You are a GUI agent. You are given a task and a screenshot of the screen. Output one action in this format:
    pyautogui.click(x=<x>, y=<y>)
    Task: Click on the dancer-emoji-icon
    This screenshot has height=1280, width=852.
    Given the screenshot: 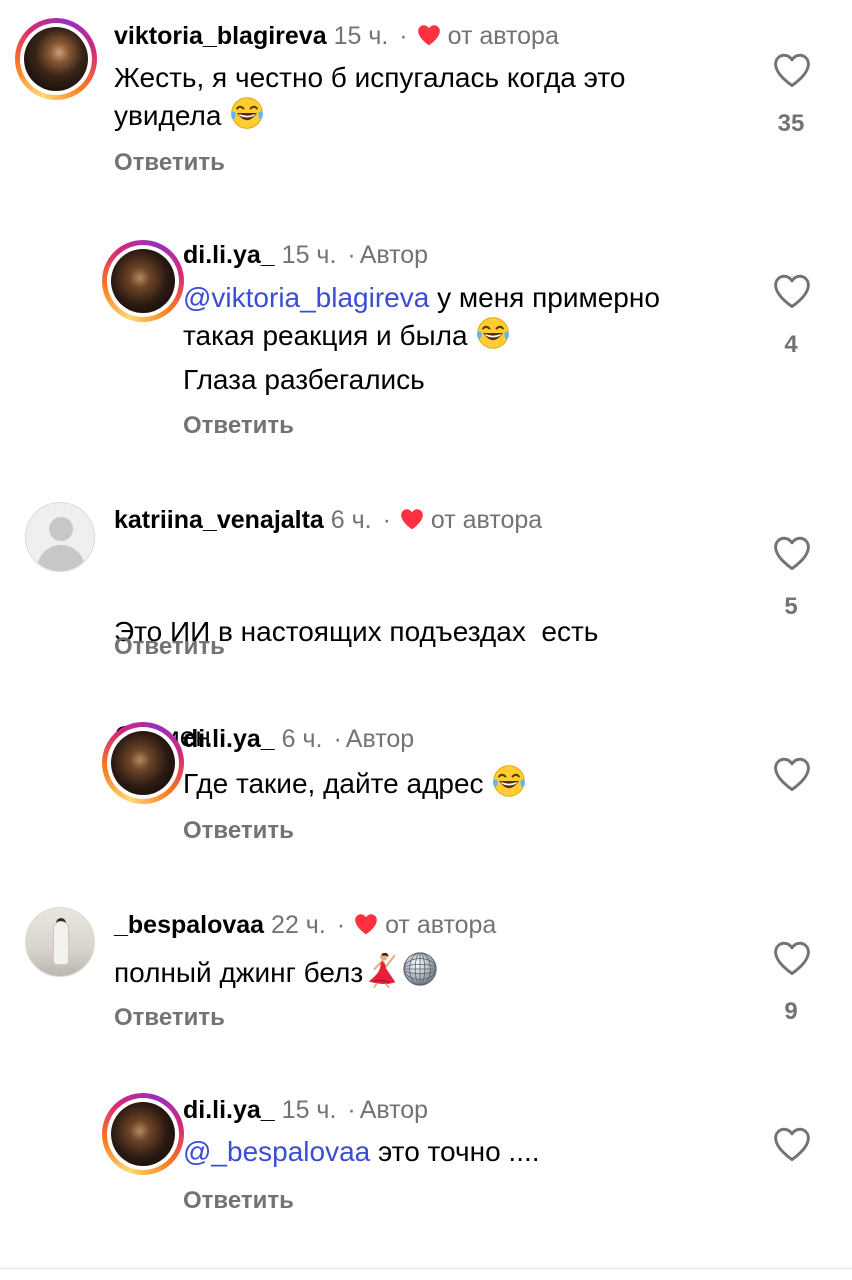 What is the action you would take?
    pyautogui.click(x=382, y=969)
    